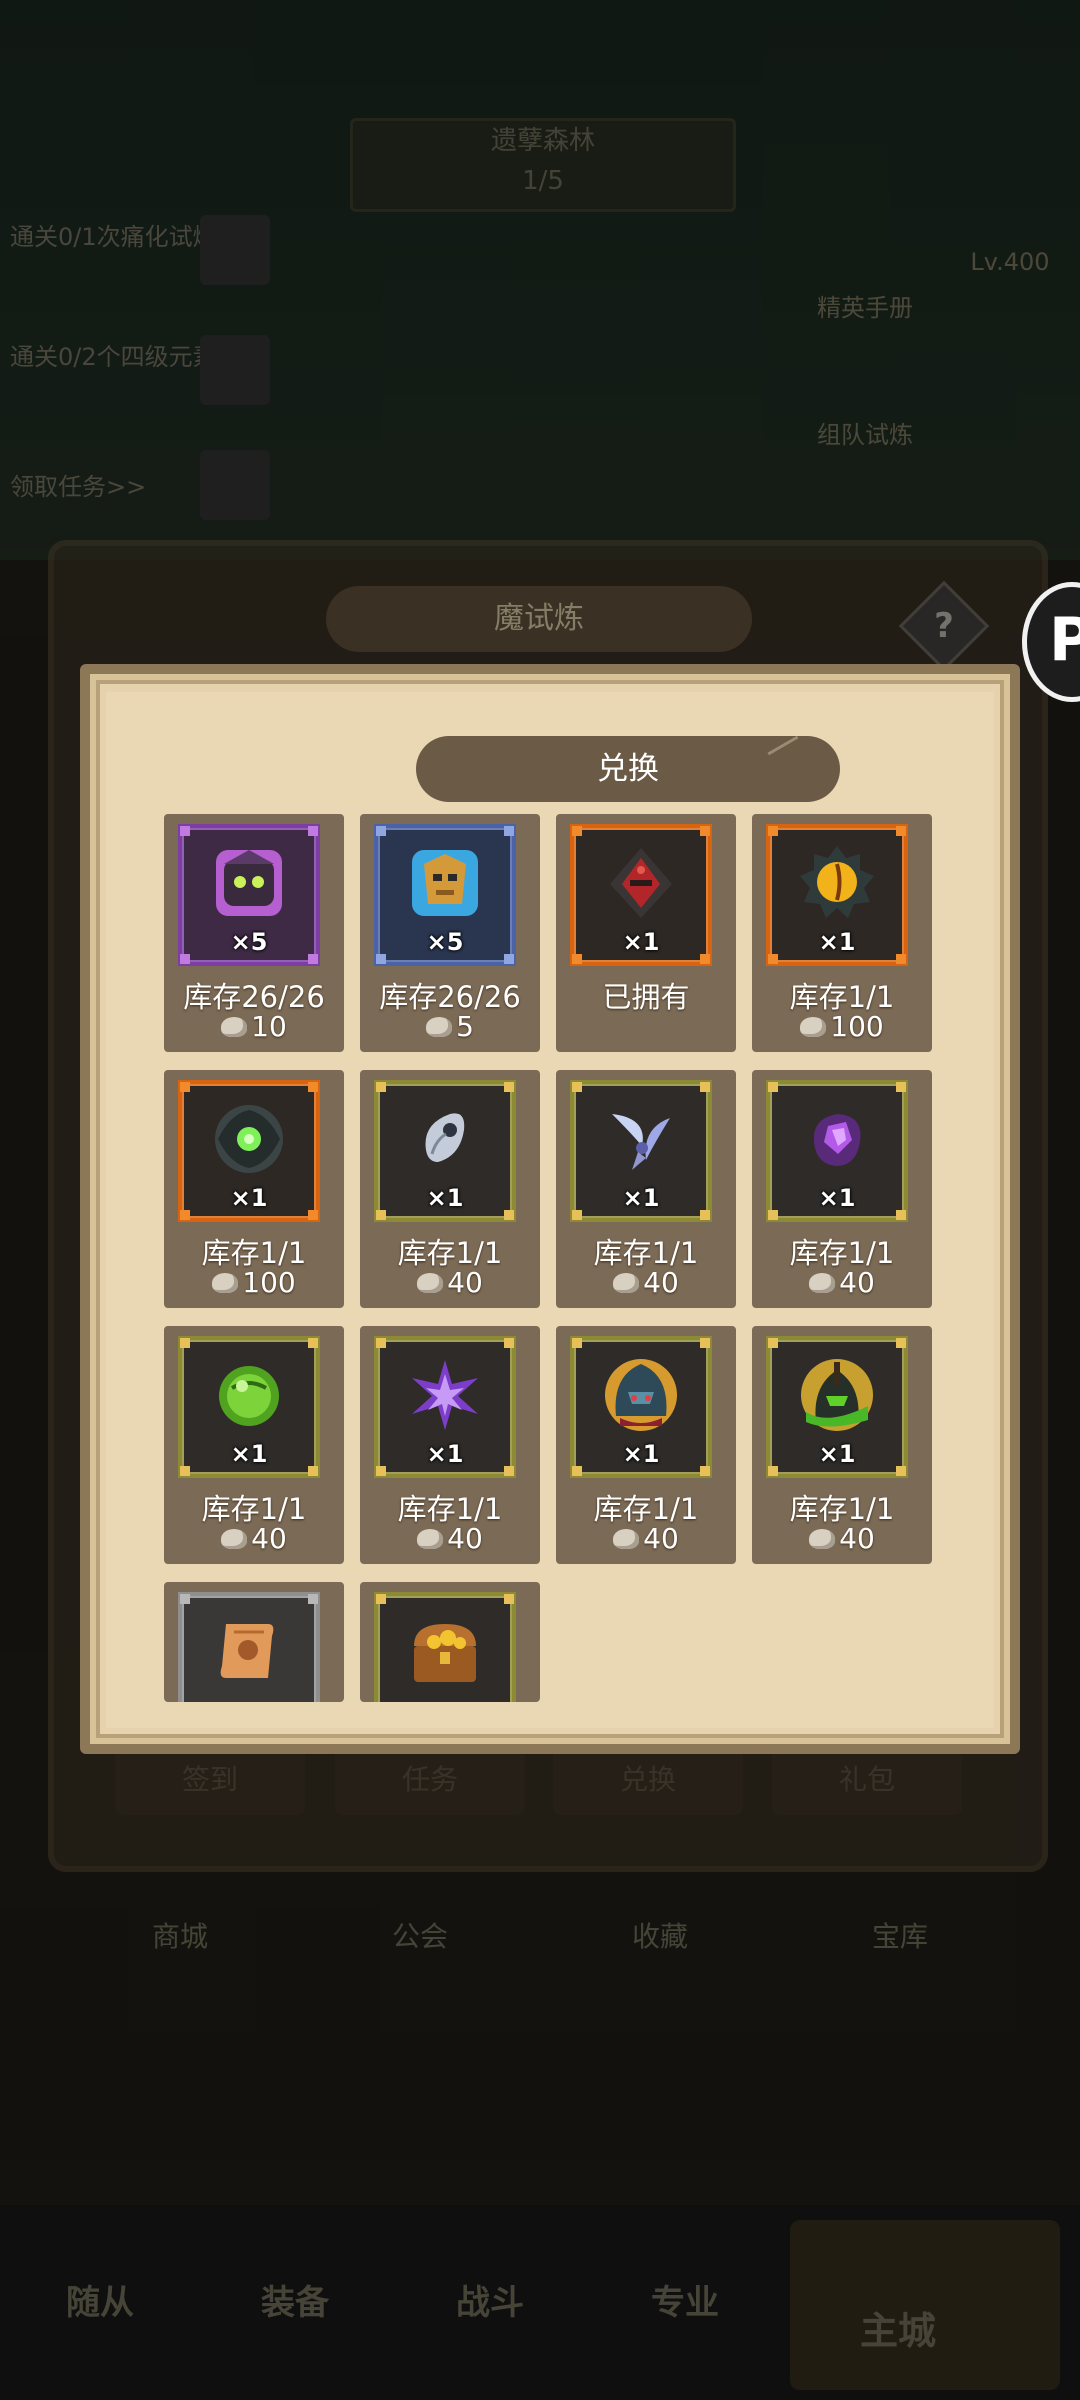  Describe the element at coordinates (1010, 262) in the screenshot. I see `level-label: Lv.400` at that location.